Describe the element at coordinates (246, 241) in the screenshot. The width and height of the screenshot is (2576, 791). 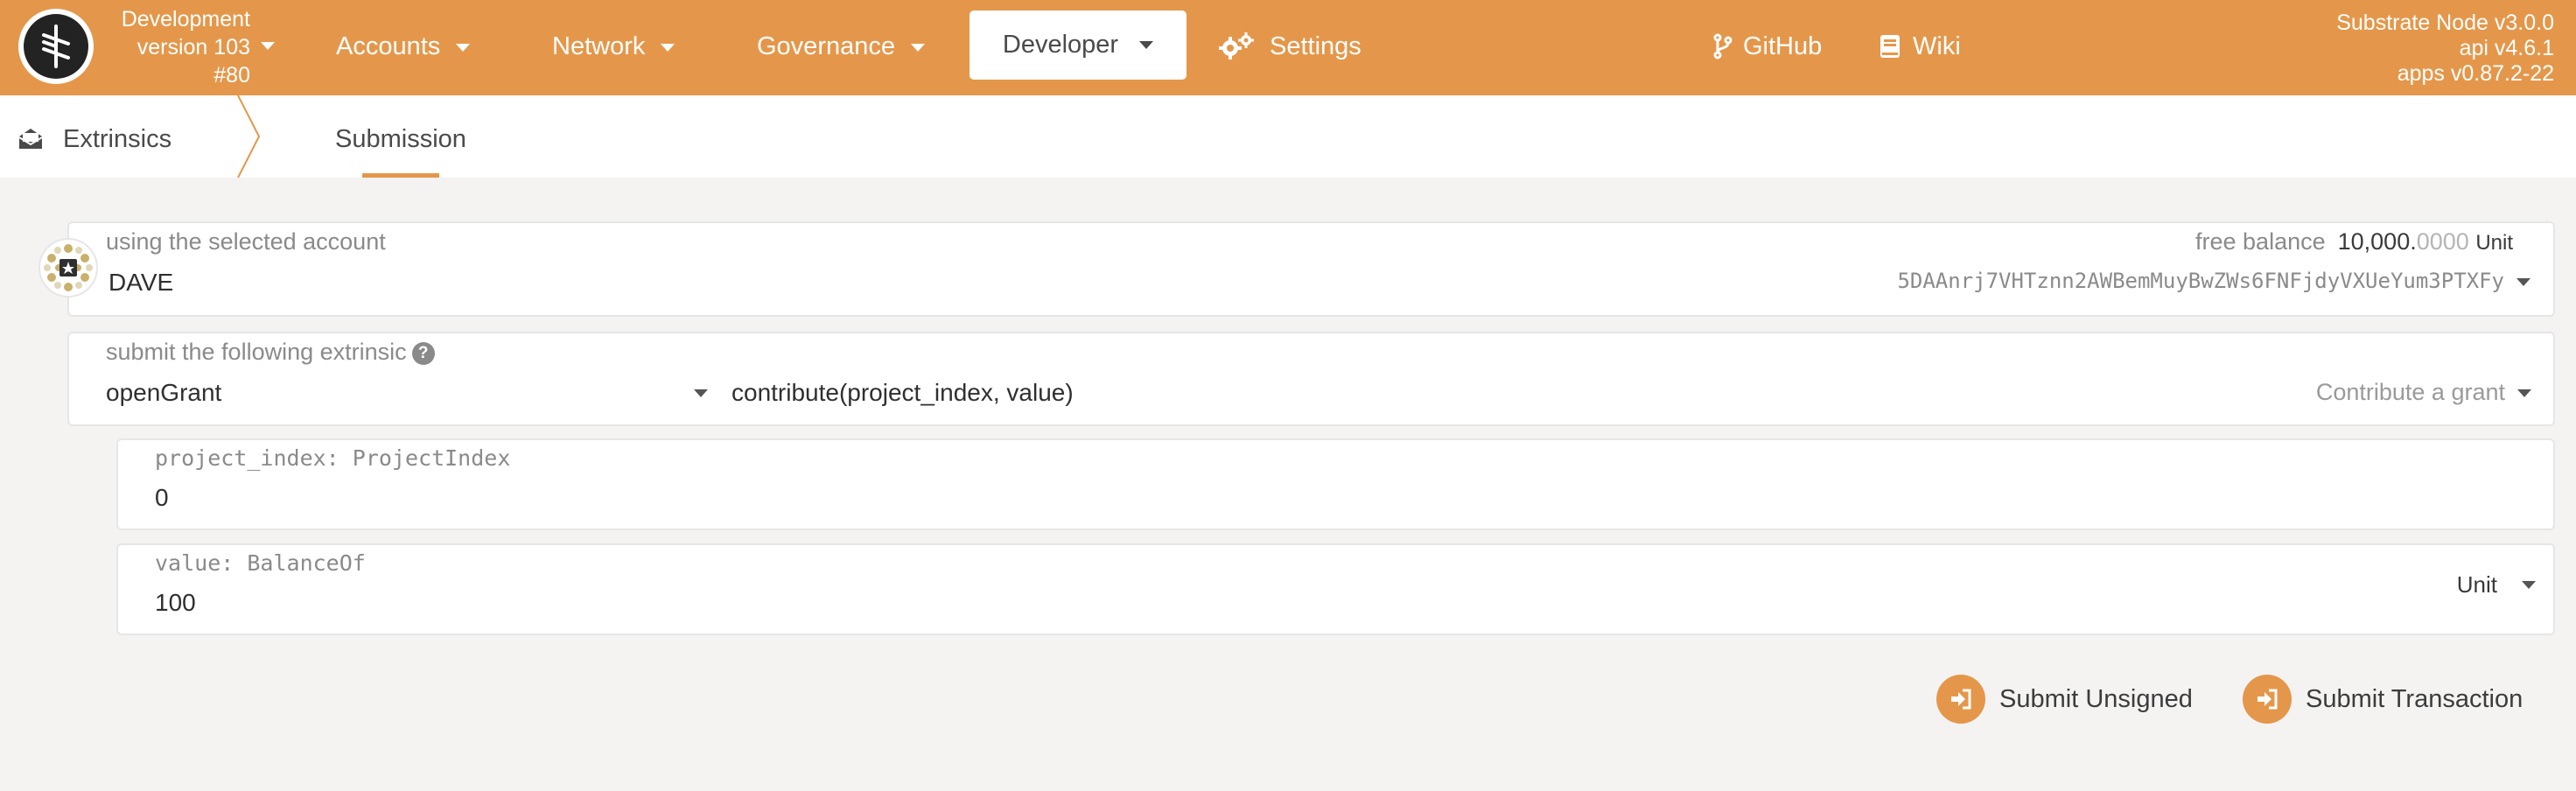
I see `account-label: using the selected account` at that location.